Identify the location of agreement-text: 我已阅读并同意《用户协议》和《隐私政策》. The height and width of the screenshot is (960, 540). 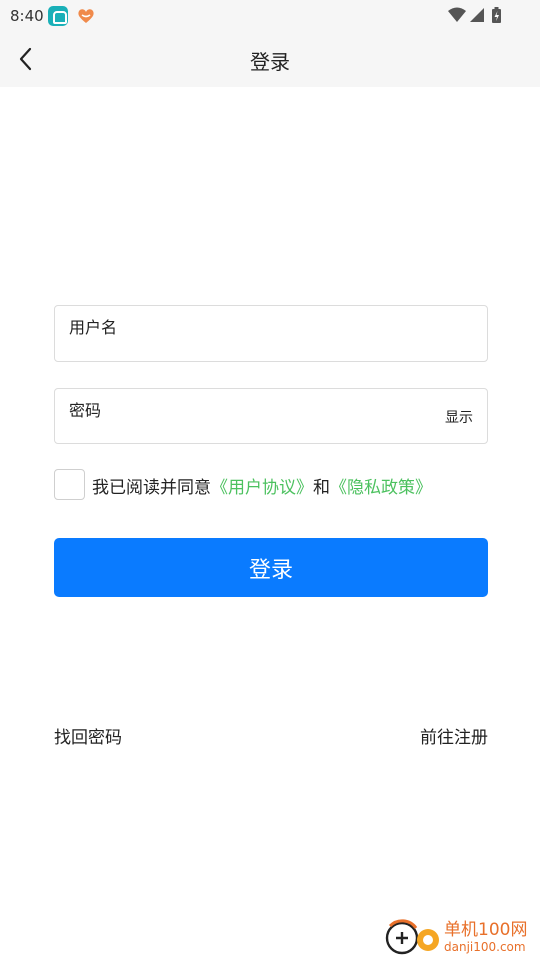
(262, 485).